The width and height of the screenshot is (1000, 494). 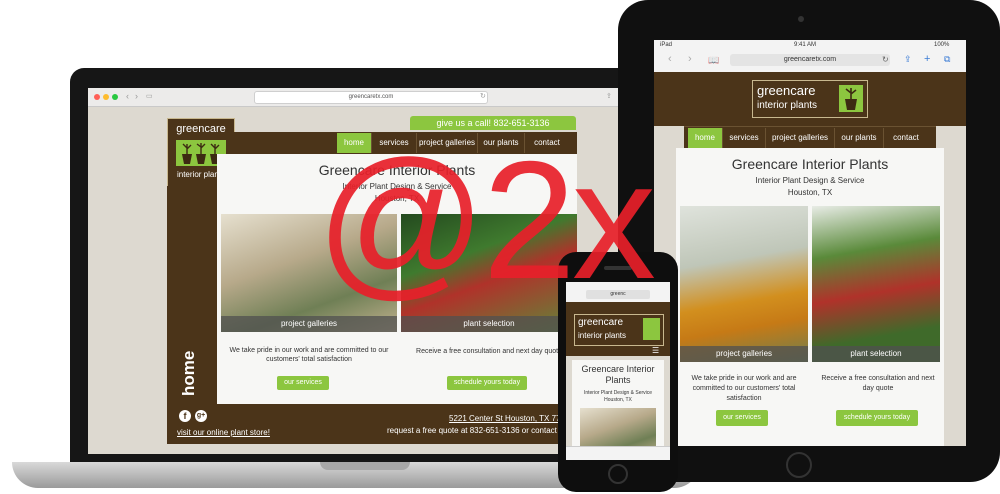 What do you see at coordinates (106, 97) in the screenshot?
I see `minimize-icon` at bounding box center [106, 97].